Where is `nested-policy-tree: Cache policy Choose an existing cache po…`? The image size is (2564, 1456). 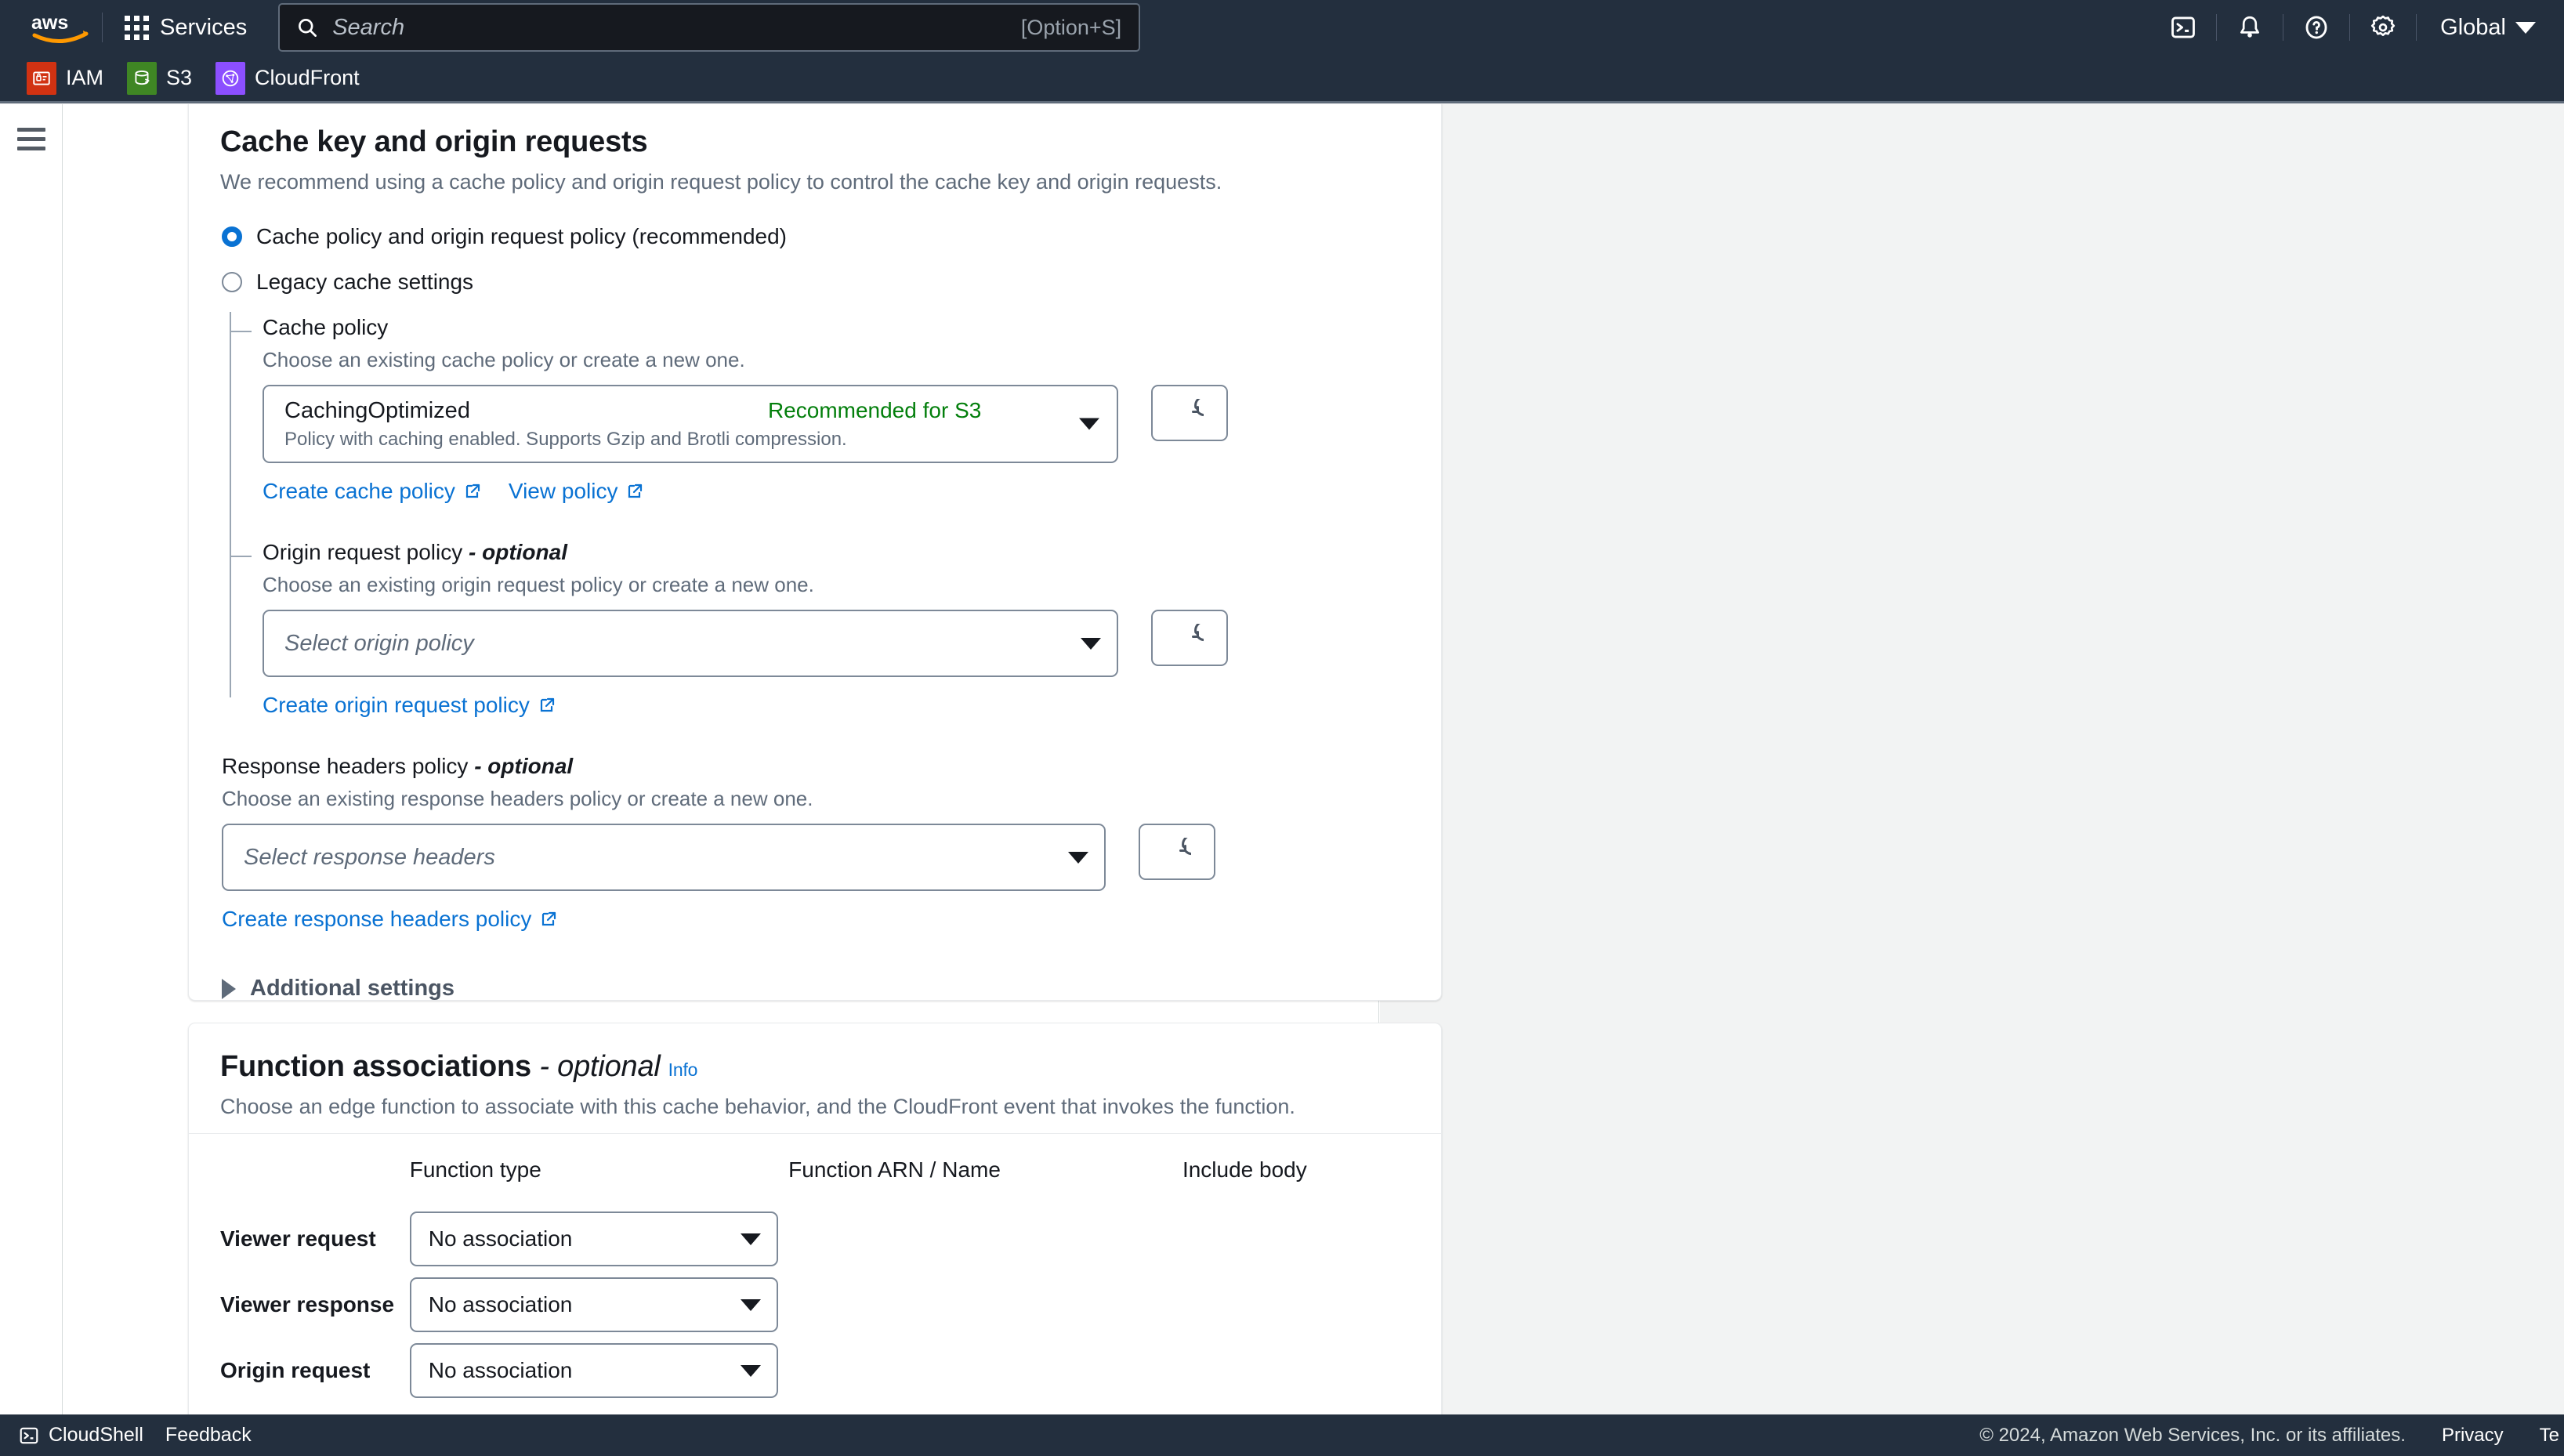 nested-policy-tree: Cache policy Choose an existing cache po… is located at coordinates (835, 515).